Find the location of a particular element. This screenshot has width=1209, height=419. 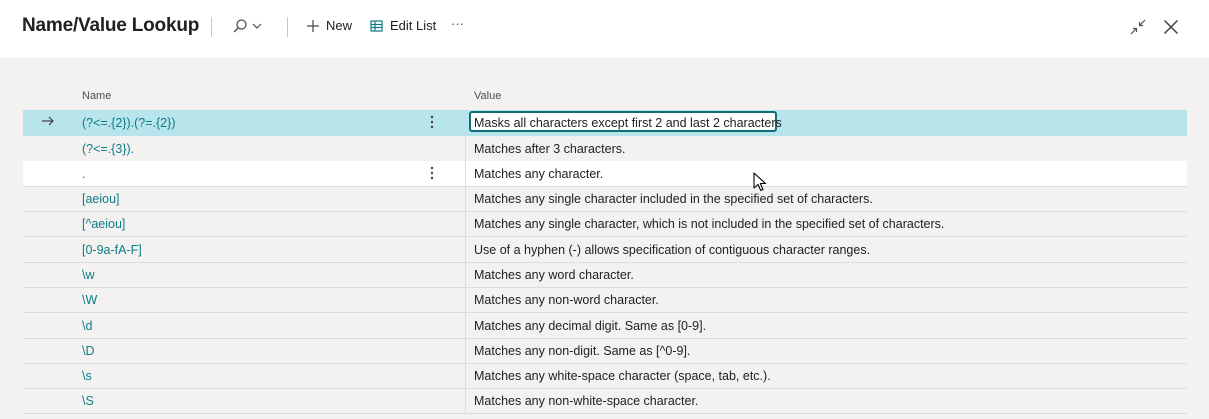

edit-list-button: Edit List is located at coordinates (403, 25).